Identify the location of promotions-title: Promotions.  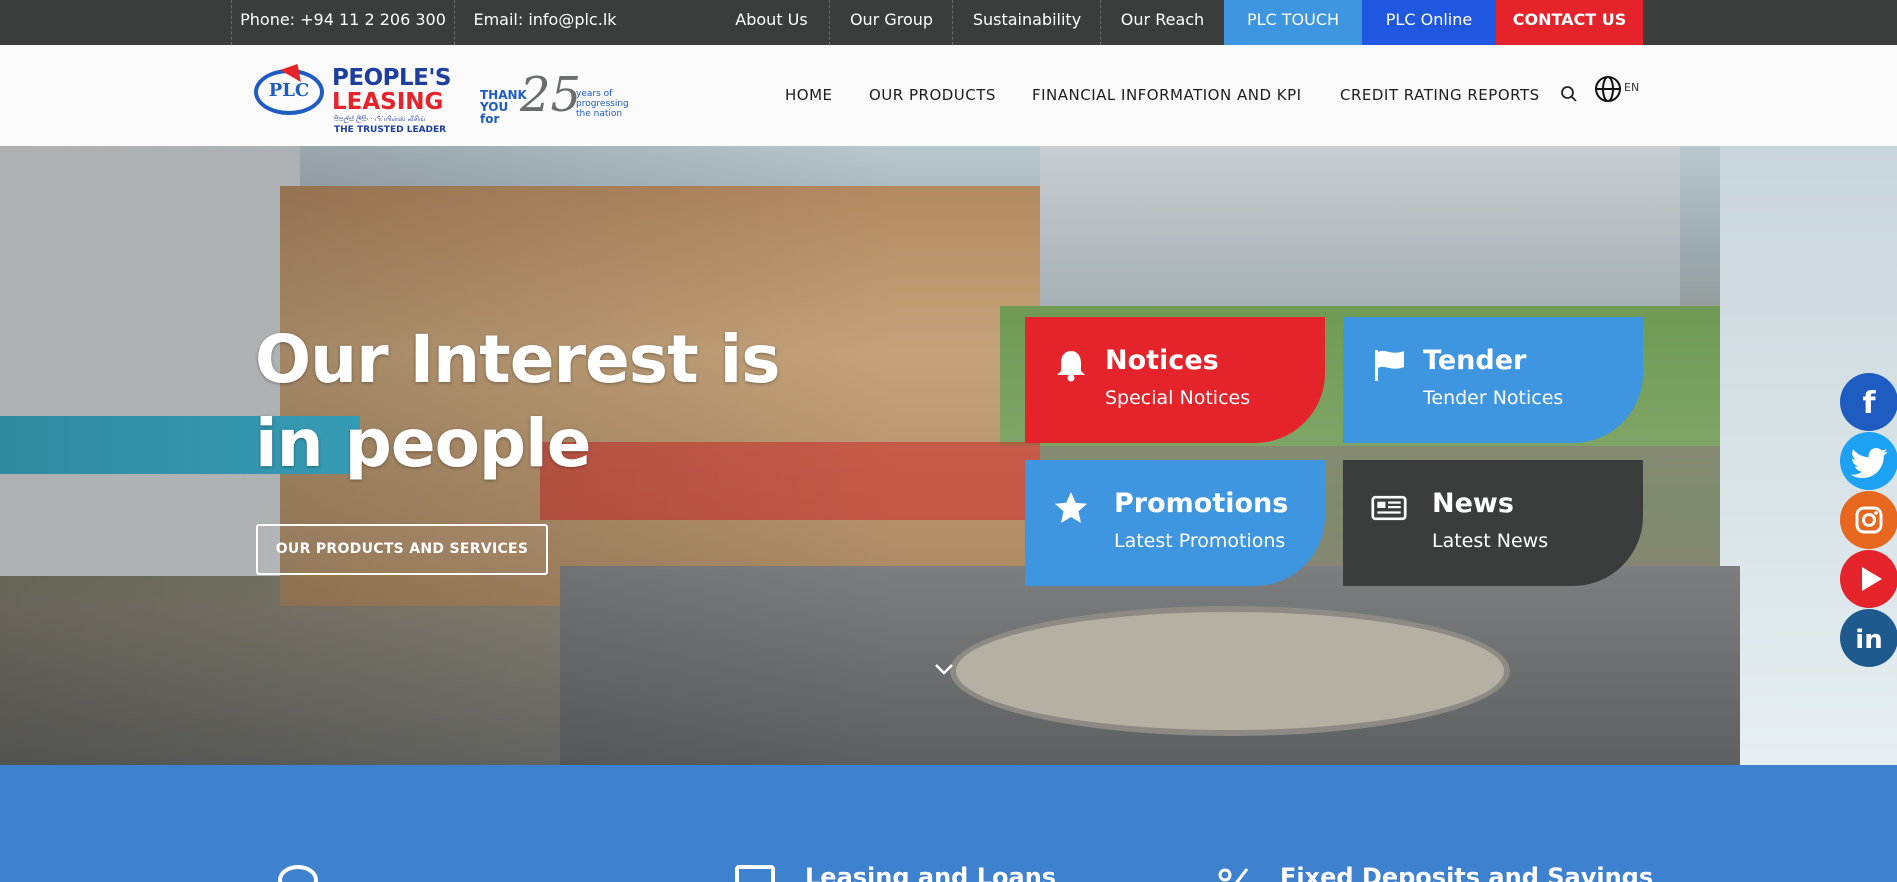
(1201, 503).